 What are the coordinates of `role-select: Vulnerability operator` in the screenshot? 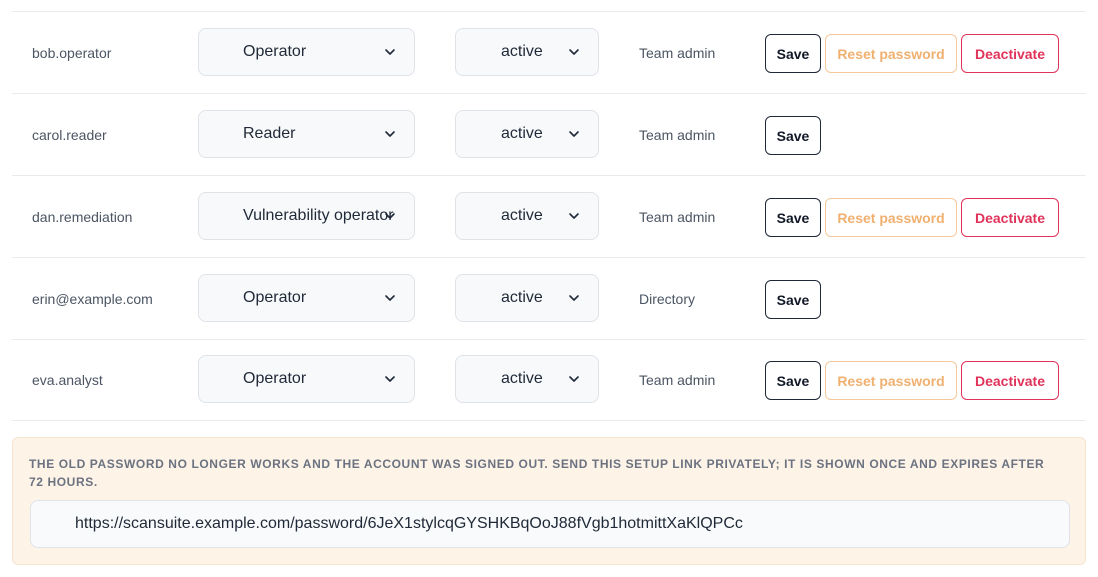 It's located at (306, 216).